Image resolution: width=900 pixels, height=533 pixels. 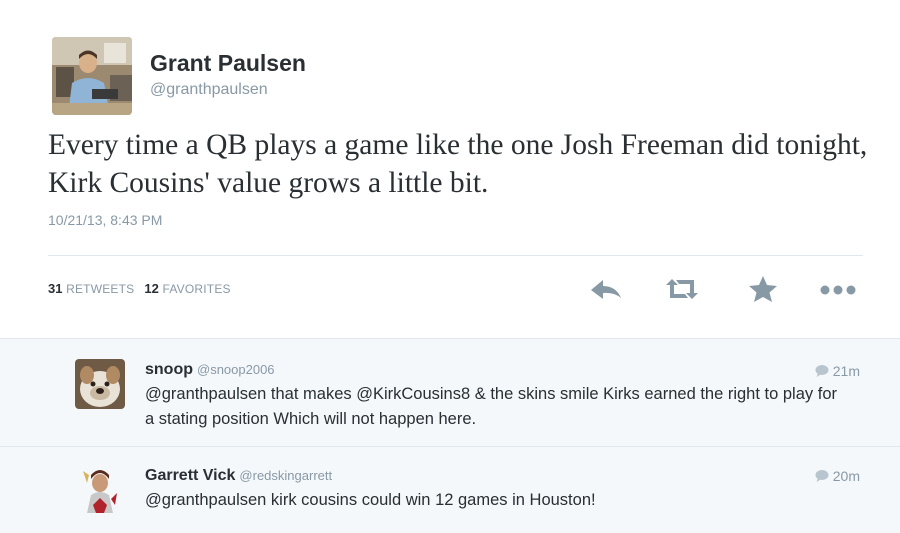 I want to click on favorite-button, so click(x=763, y=289).